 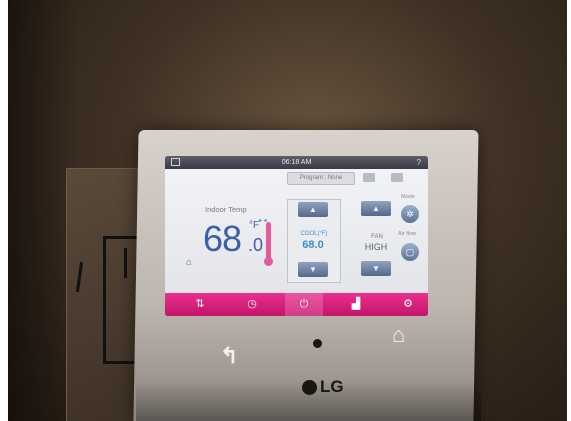 I want to click on status-bar: 06:18 AM ?, so click(x=296, y=162).